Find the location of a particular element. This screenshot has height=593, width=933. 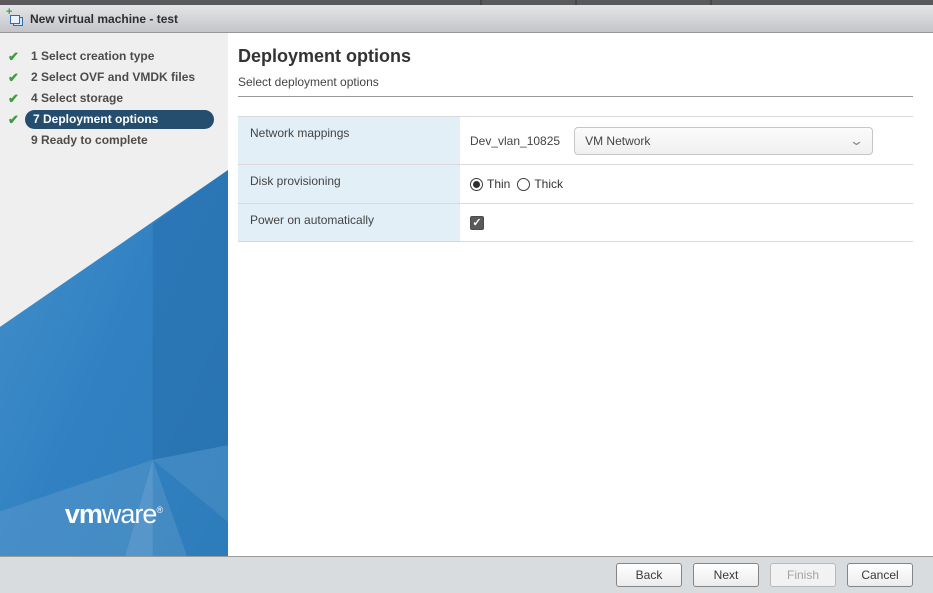

step-label: 1 Select creation type is located at coordinates (93, 56).